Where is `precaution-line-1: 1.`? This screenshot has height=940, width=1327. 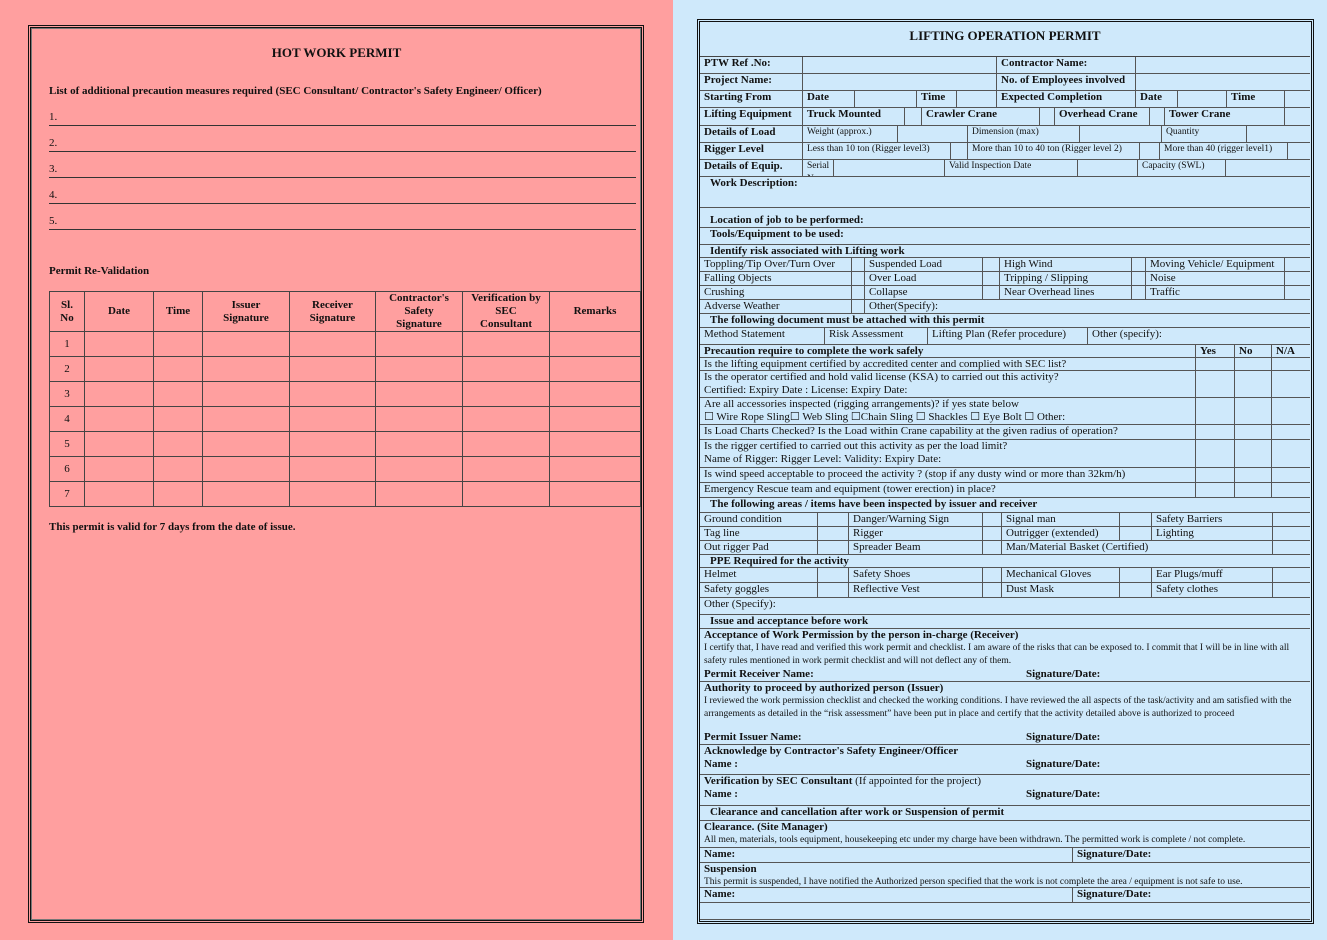 precaution-line-1: 1. is located at coordinates (342, 118).